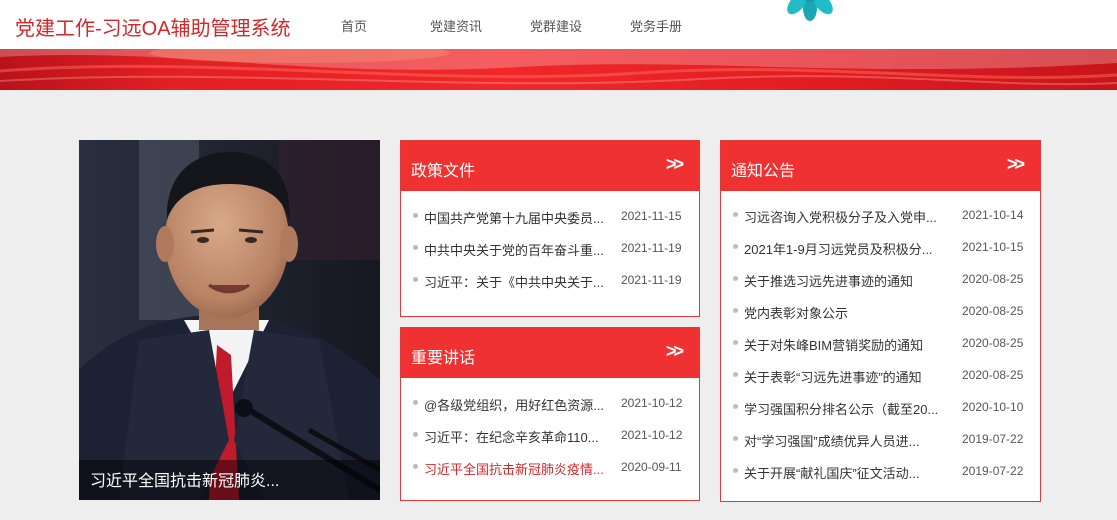 The height and width of the screenshot is (520, 1117). I want to click on list-item: 中国共产党第十九届中央委员... 2021-11-15, so click(550, 216).